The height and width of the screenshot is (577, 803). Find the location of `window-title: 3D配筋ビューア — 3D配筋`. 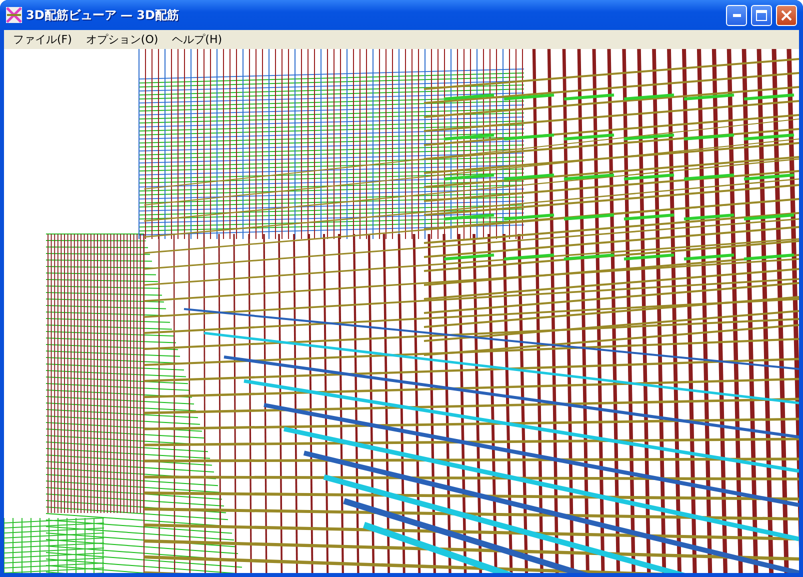

window-title: 3D配筋ビューア — 3D配筋 is located at coordinates (103, 15).